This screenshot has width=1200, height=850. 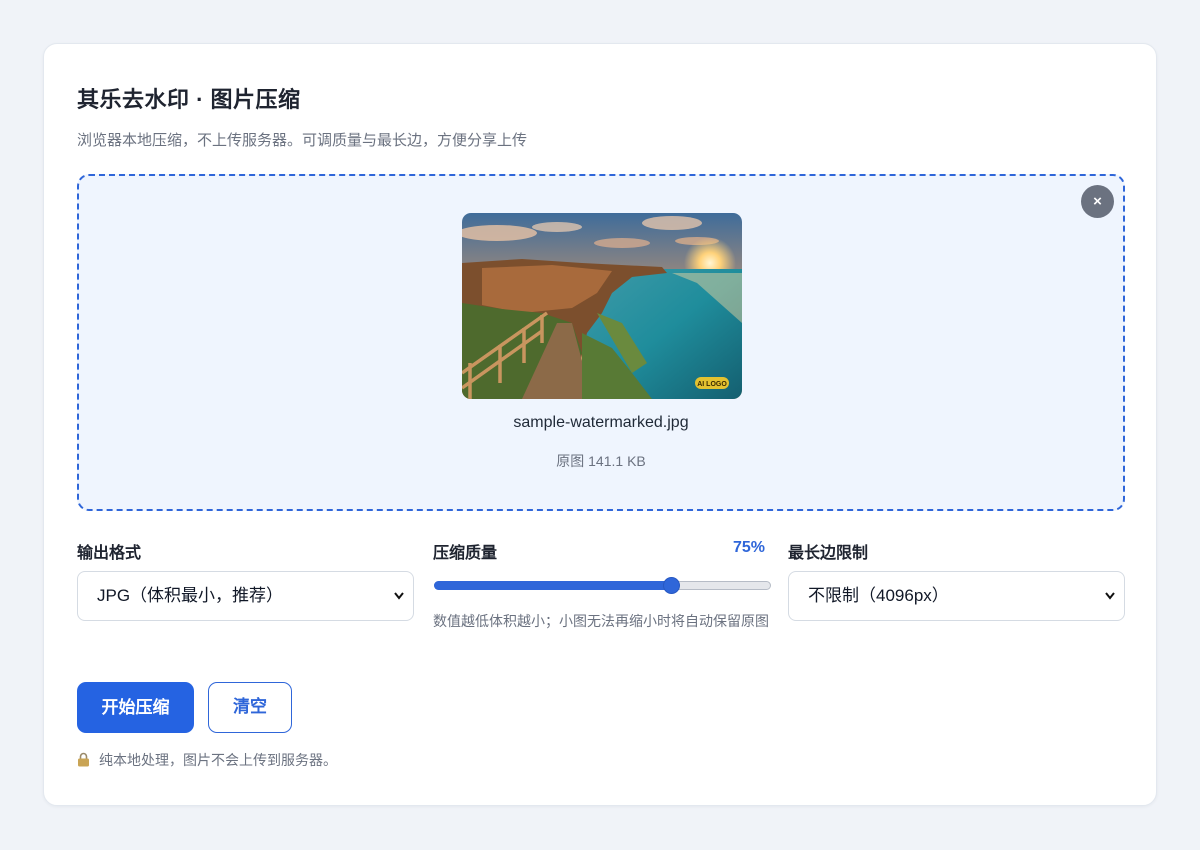 I want to click on format-selected-value: JPG（体积最小，推荐）, so click(x=190, y=595).